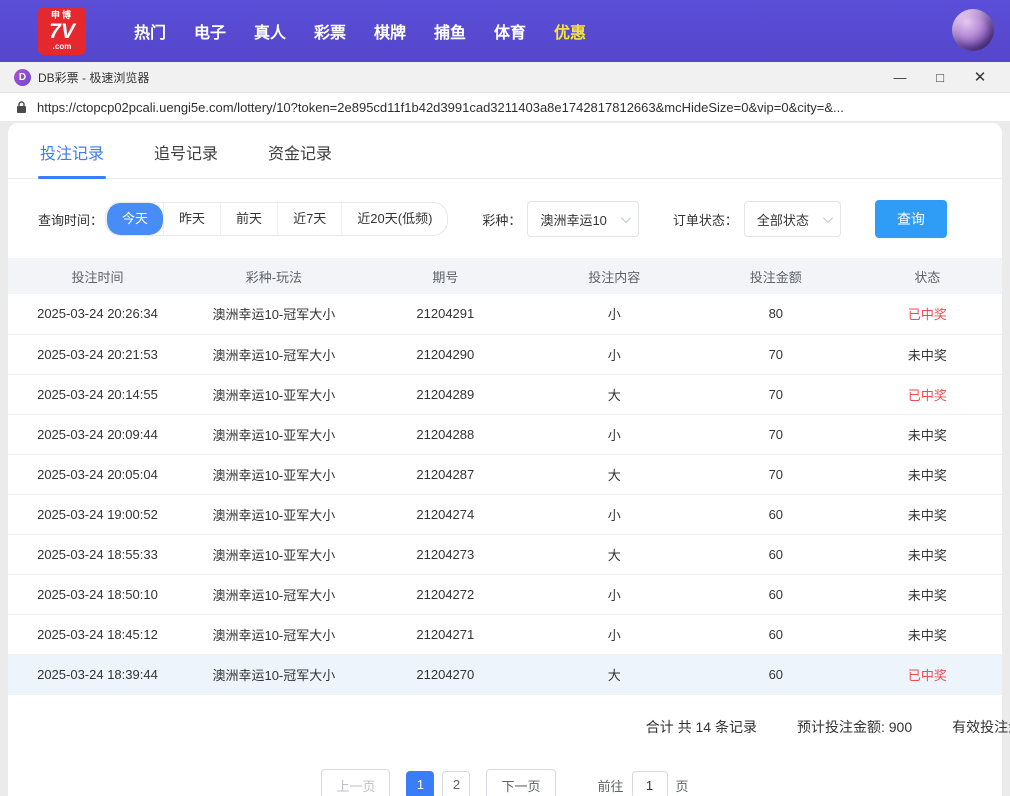 The image size is (1010, 796). I want to click on summary-total: 合计 共 14 条记录, so click(701, 726).